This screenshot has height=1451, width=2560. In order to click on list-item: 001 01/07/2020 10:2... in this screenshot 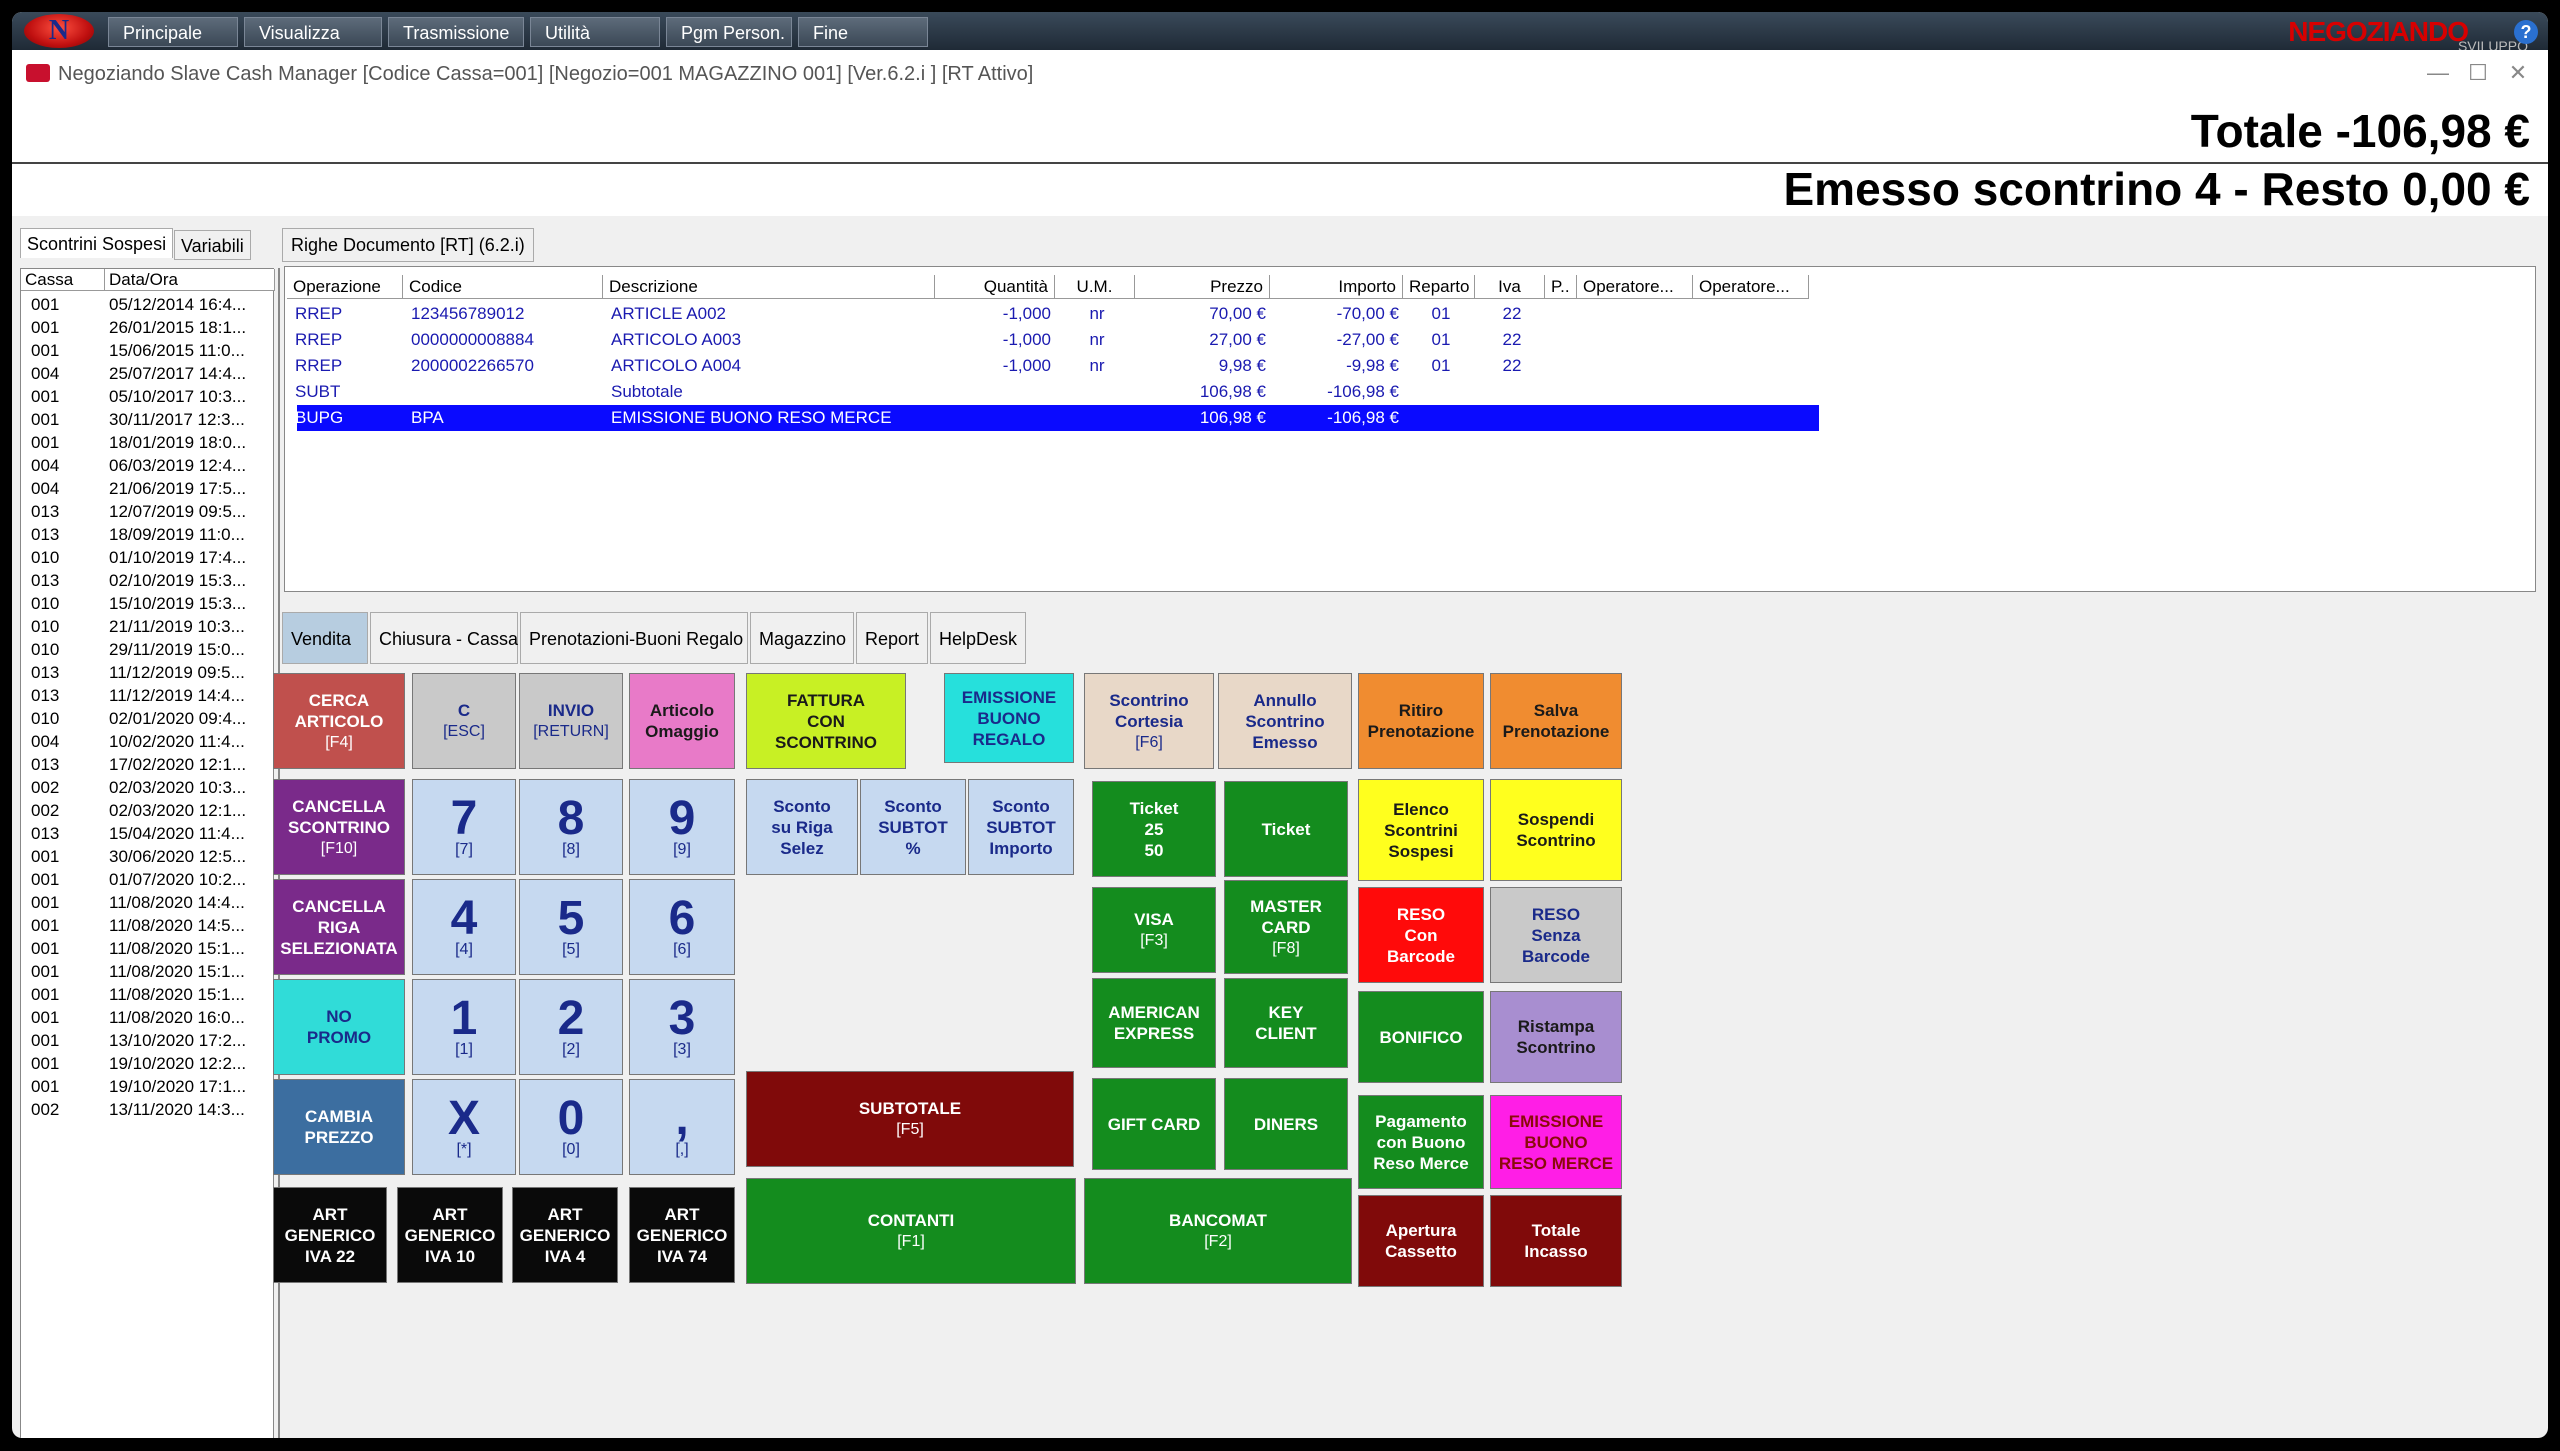, I will do `click(148, 879)`.